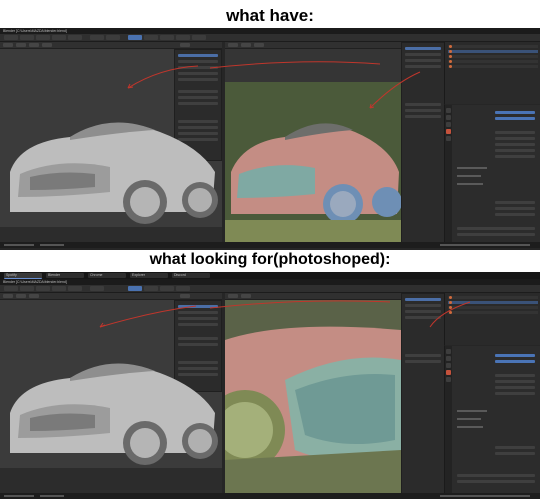 Image resolution: width=540 pixels, height=499 pixels. What do you see at coordinates (270, 15) in the screenshot?
I see `heading-what-have: what have:` at bounding box center [270, 15].